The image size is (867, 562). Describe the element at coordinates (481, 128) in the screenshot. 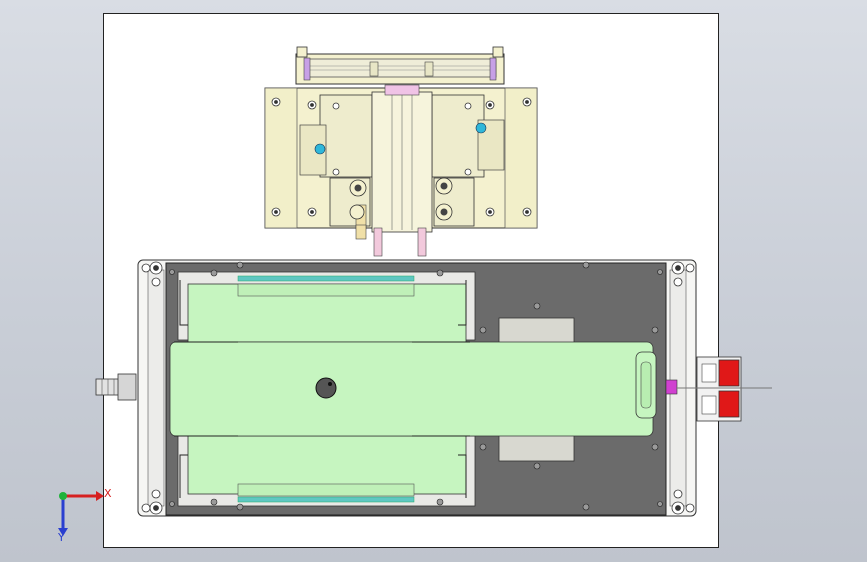

I see `right-sensor-icon` at that location.